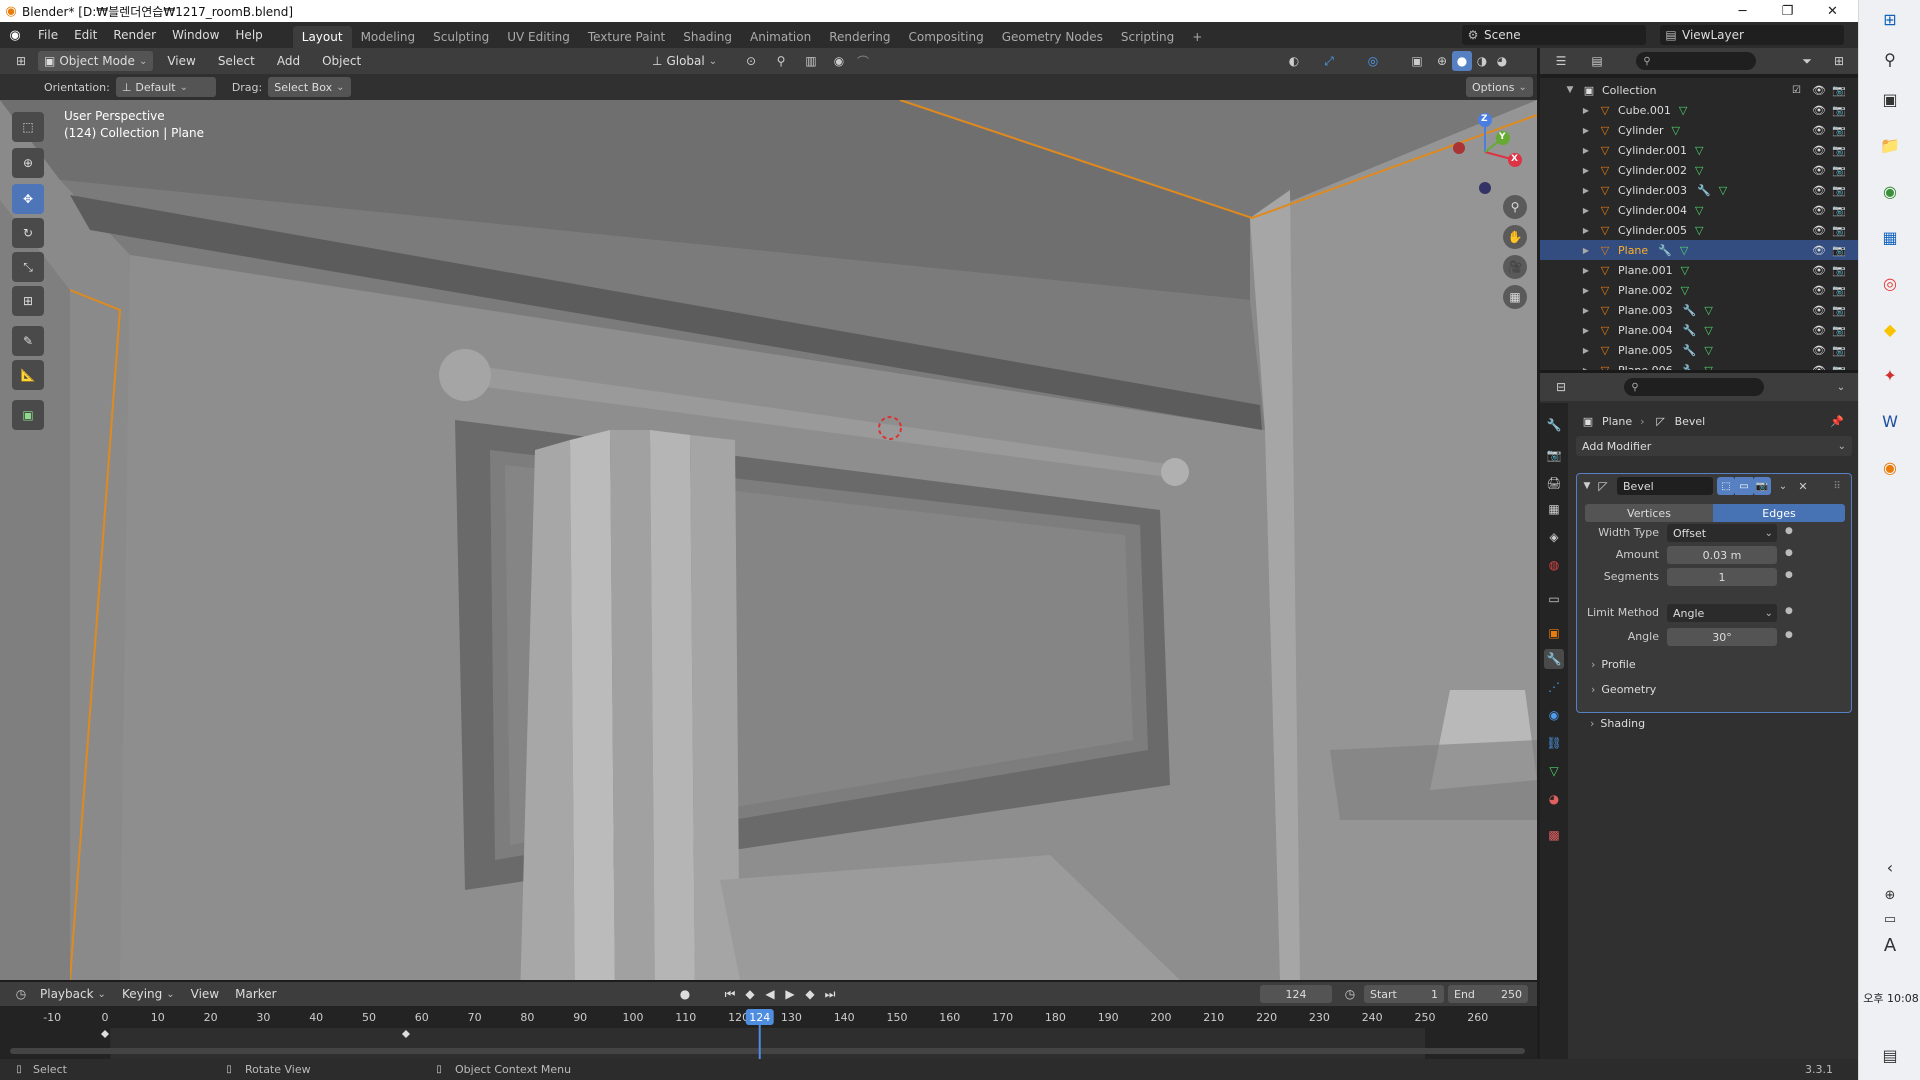  I want to click on overlay-toggle-icon: ◎, so click(1373, 61).